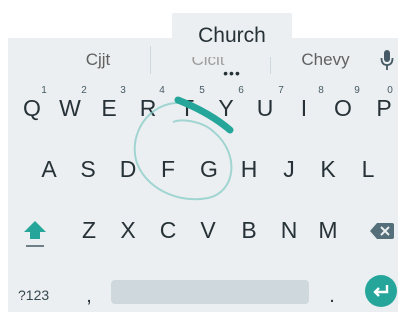  What do you see at coordinates (88, 169) in the screenshot?
I see `key-s: S` at bounding box center [88, 169].